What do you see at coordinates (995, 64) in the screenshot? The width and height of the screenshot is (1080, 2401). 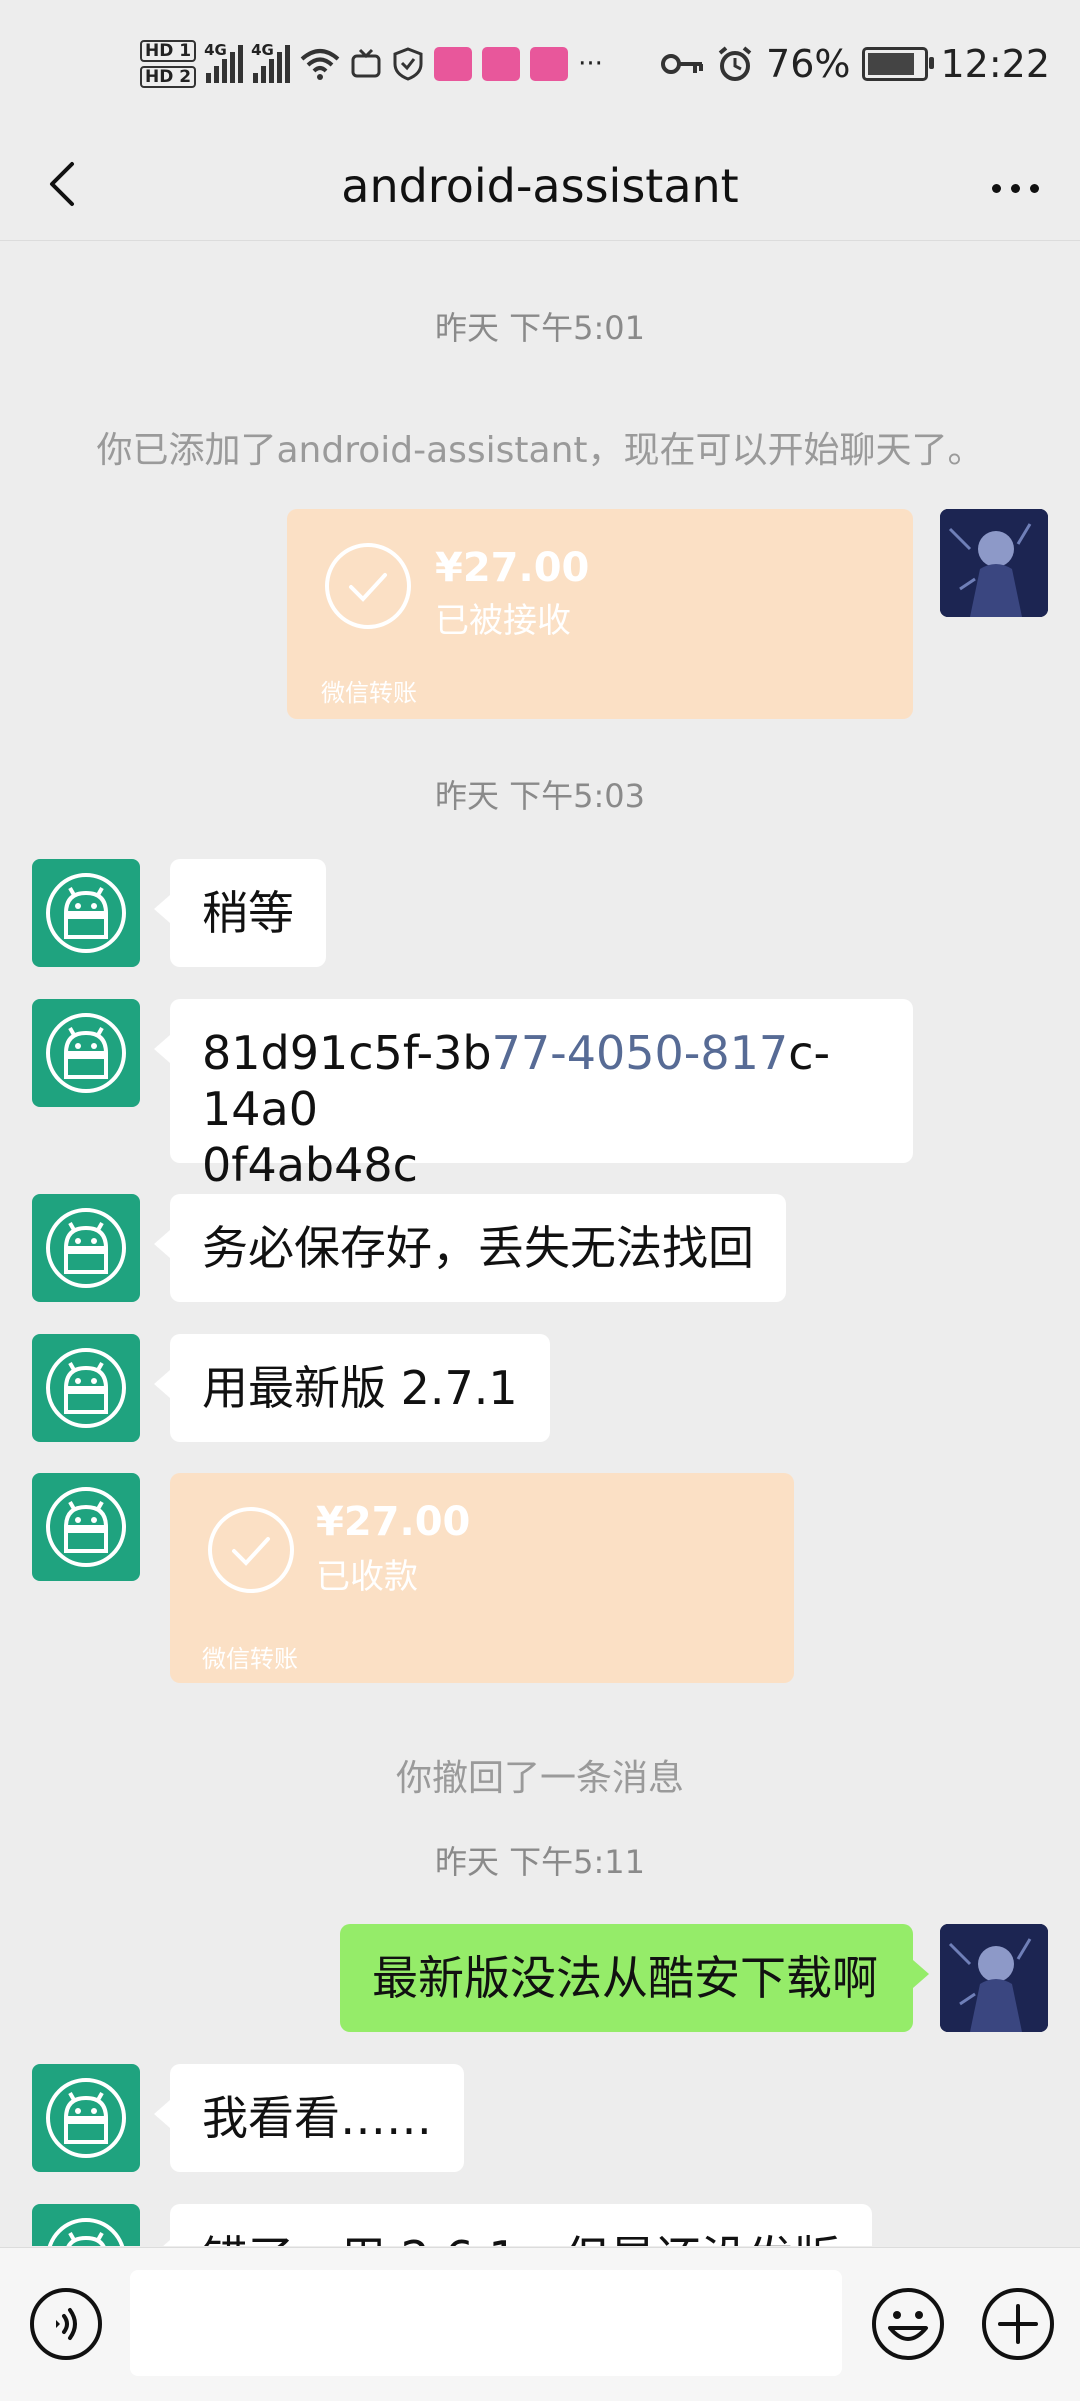 I see `clock: 12:22` at bounding box center [995, 64].